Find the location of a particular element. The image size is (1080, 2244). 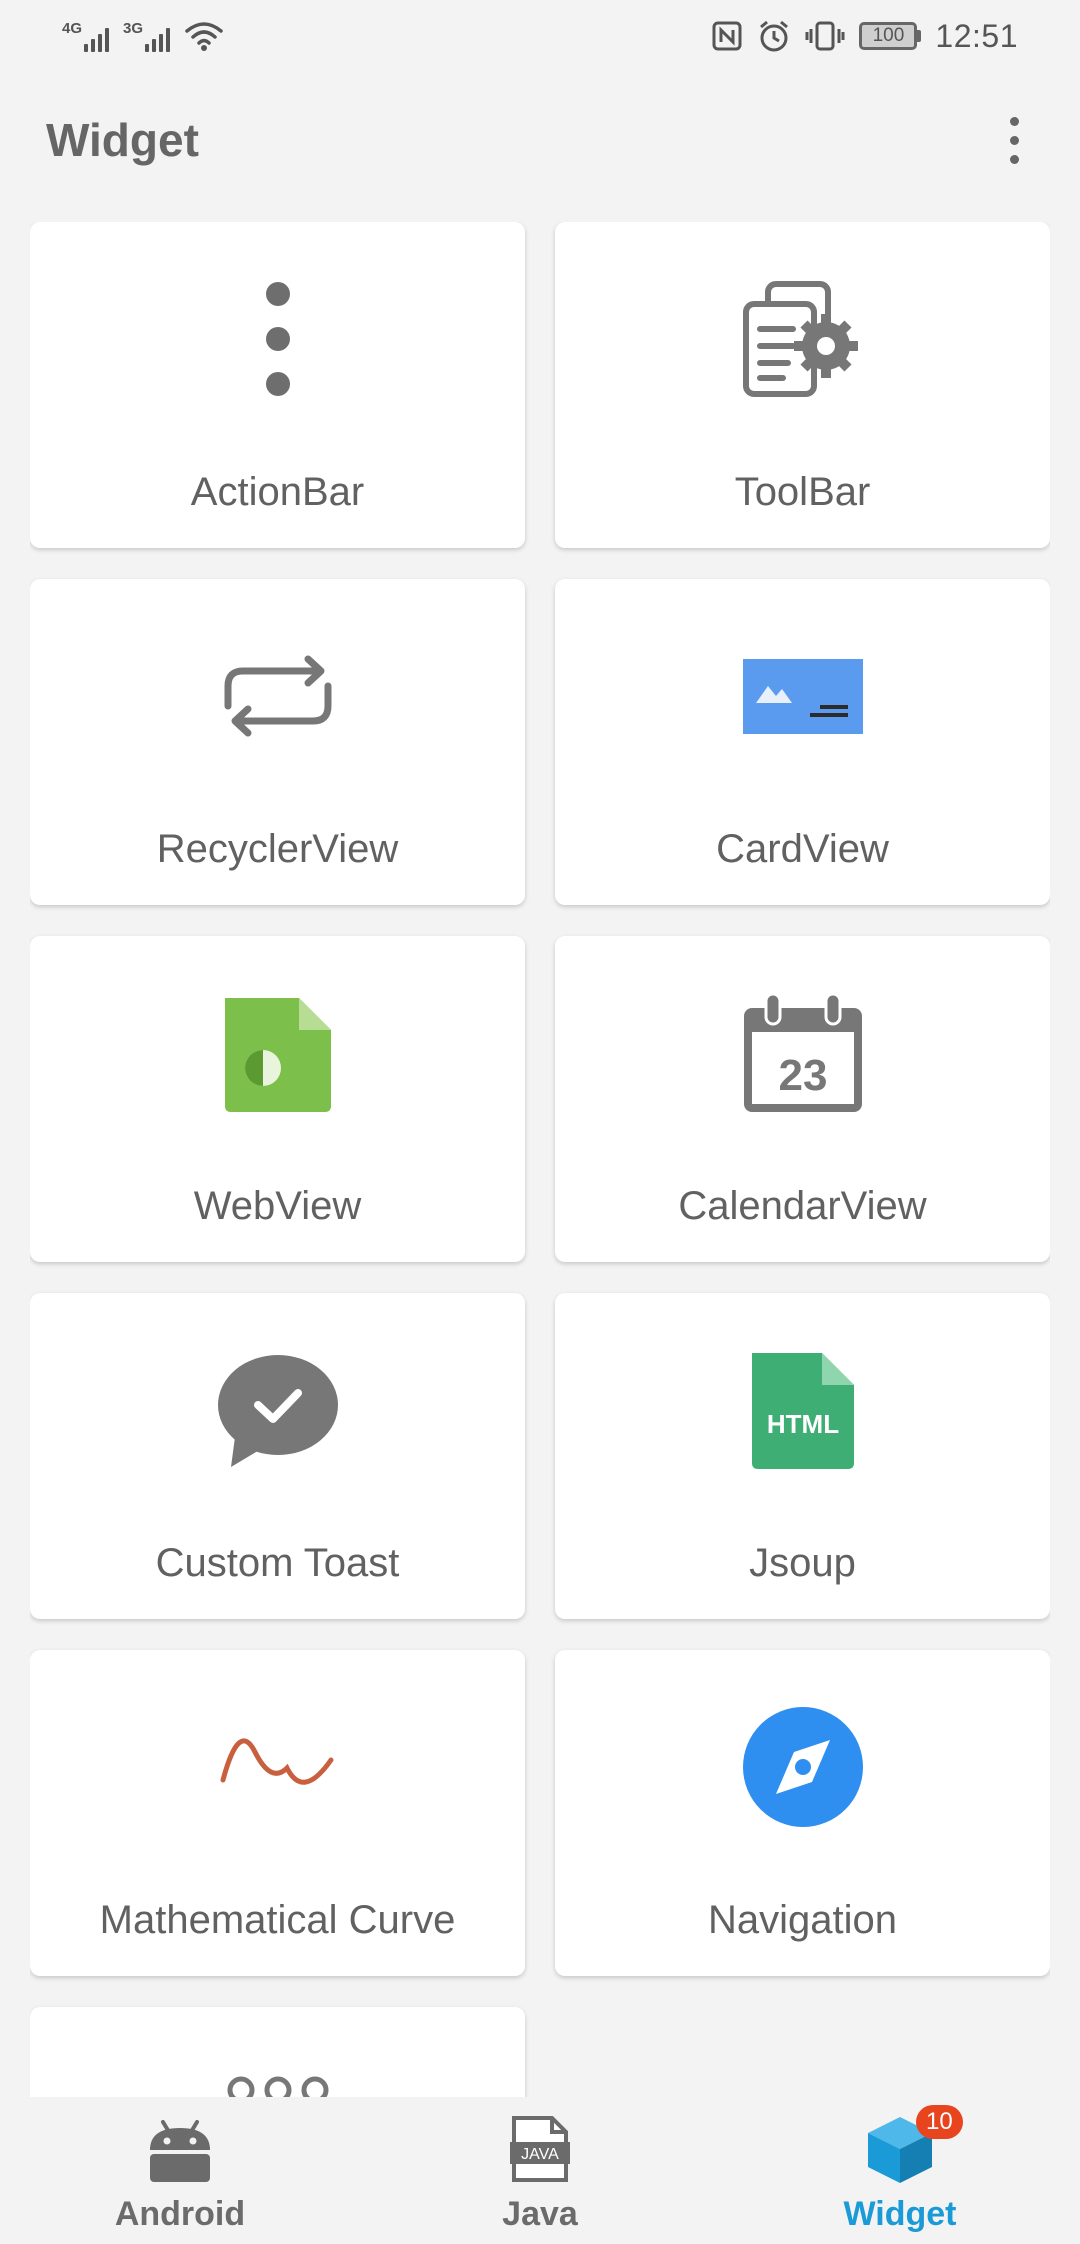

status-right: 100 12:51 is located at coordinates (864, 36).